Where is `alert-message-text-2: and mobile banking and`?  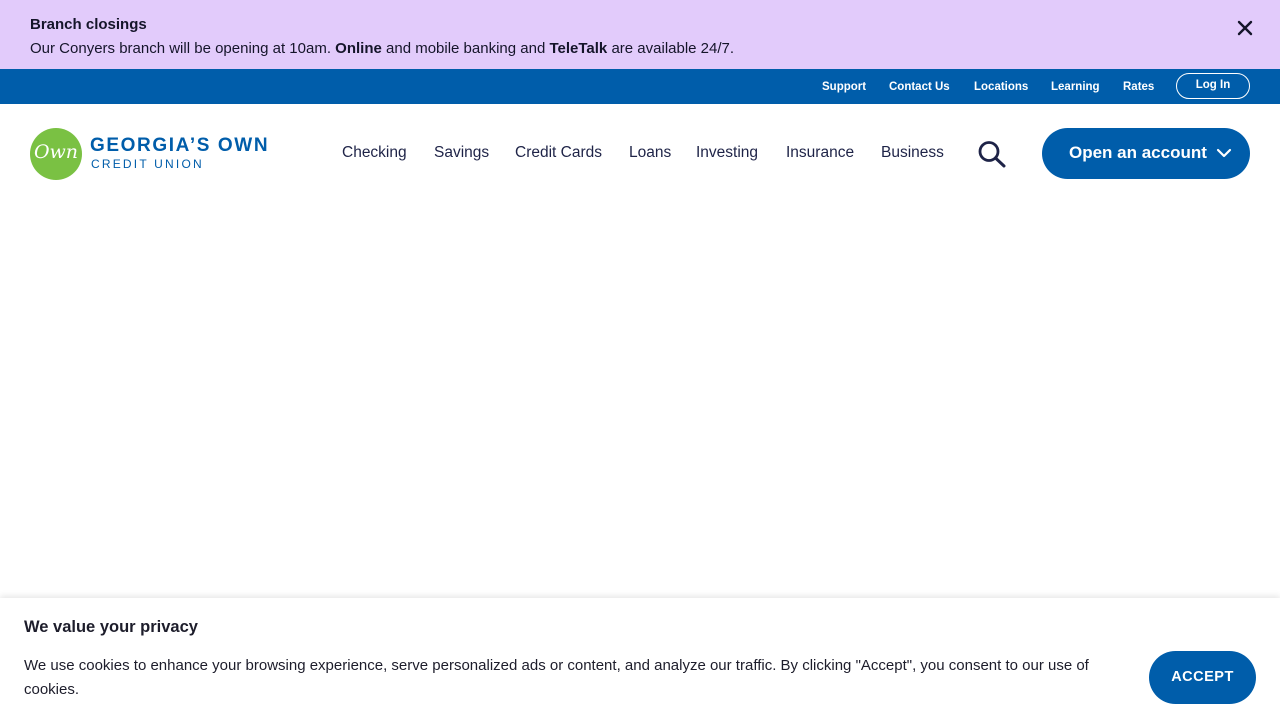 alert-message-text-2: and mobile banking and is located at coordinates (465, 48).